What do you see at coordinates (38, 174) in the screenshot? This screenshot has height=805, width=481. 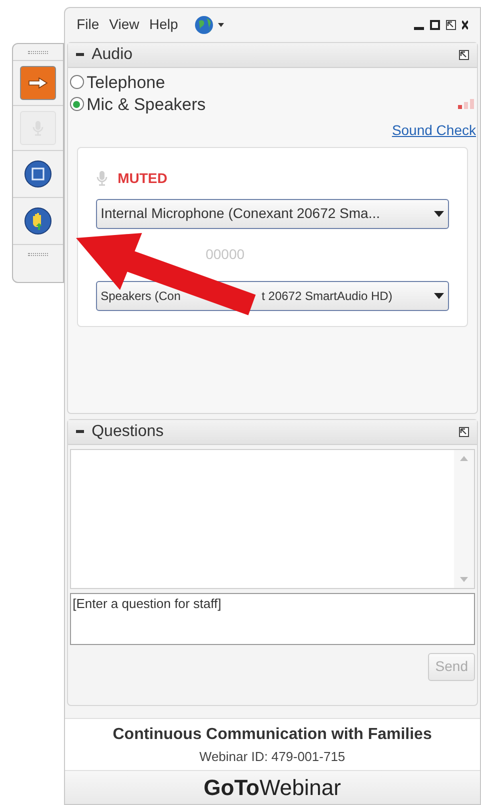 I see `window-icon` at bounding box center [38, 174].